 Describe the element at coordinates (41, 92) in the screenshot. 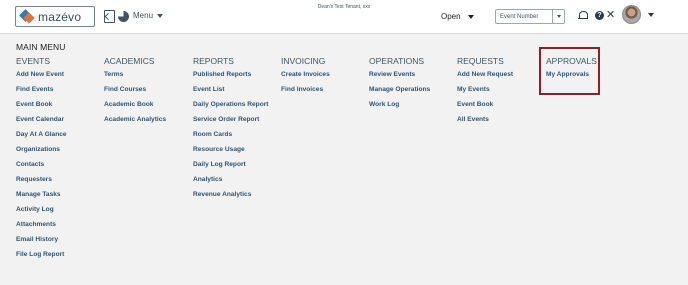

I see `menu-link: Find Events` at that location.